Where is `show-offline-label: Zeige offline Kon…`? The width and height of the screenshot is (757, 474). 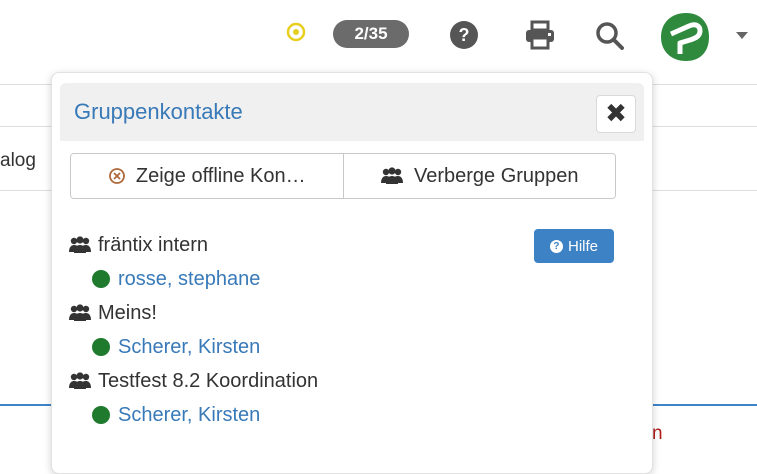 show-offline-label: Zeige offline Kon… is located at coordinates (220, 175).